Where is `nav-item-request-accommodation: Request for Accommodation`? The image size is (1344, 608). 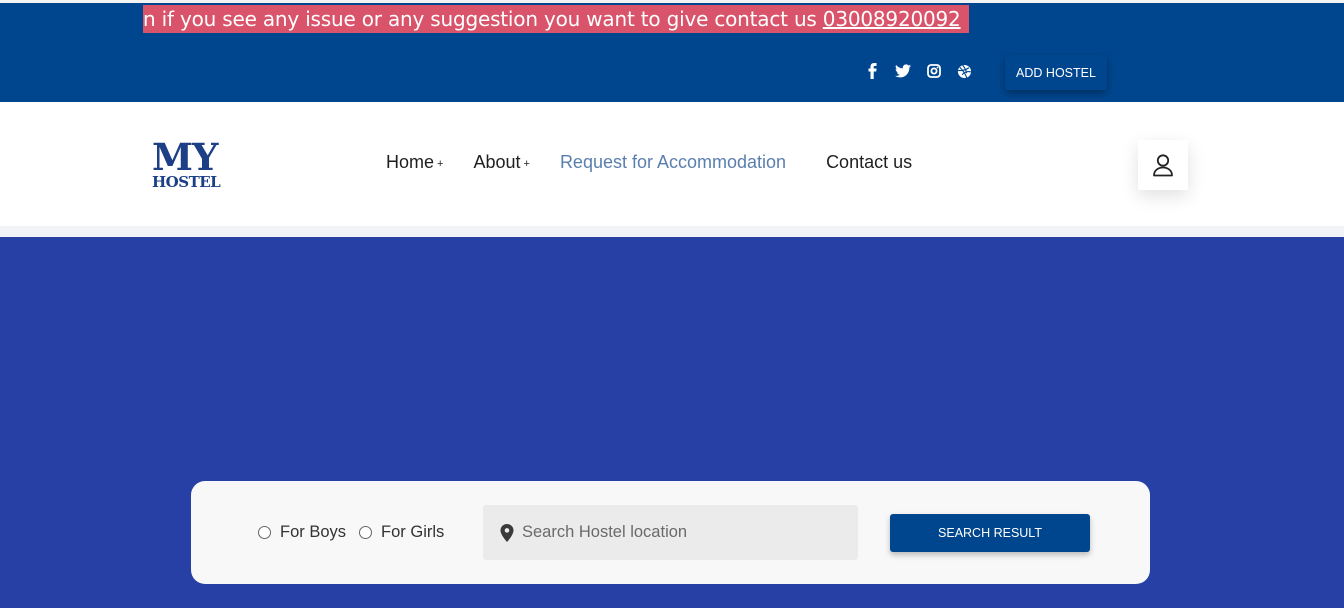
nav-item-request-accommodation: Request for Accommodation is located at coordinates (673, 162).